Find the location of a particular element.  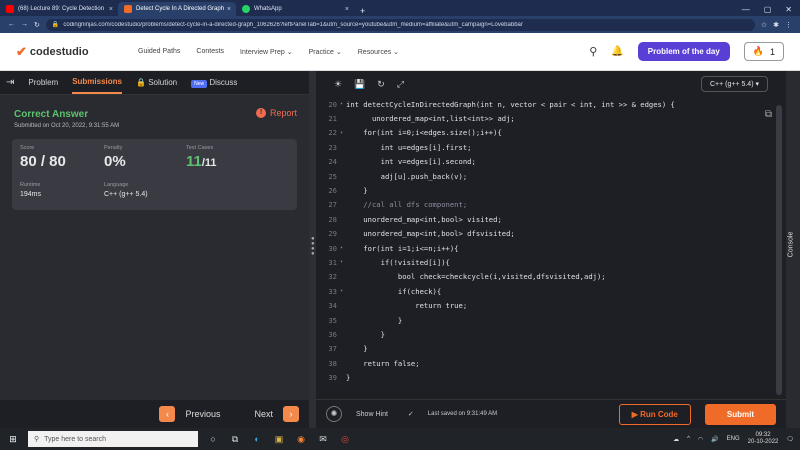

language-indicator: ENG is located at coordinates (733, 439).